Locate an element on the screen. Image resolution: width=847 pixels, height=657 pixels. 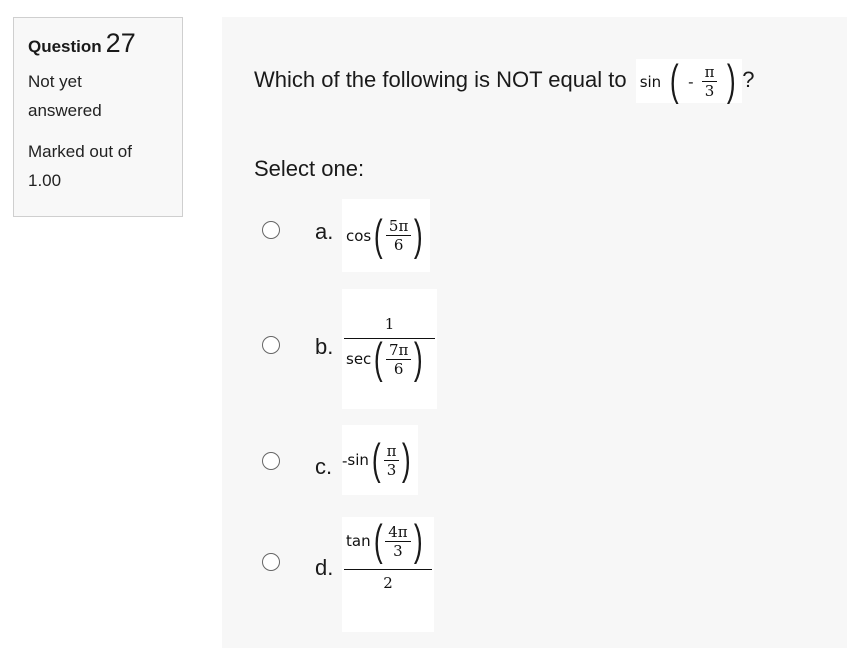
fraction-denominator: sec ( 7π 6 ) is located at coordinates (384, 359).